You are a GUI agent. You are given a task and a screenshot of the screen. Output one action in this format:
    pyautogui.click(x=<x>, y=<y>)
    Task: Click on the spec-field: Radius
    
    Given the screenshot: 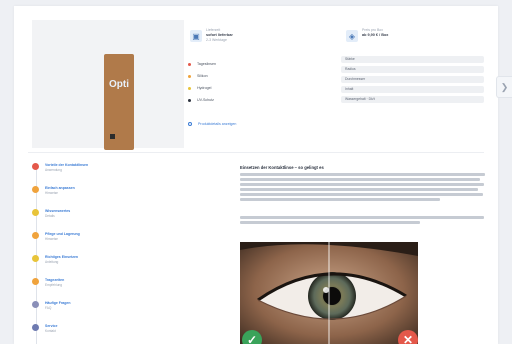 What is the action you would take?
    pyautogui.click(x=412, y=69)
    